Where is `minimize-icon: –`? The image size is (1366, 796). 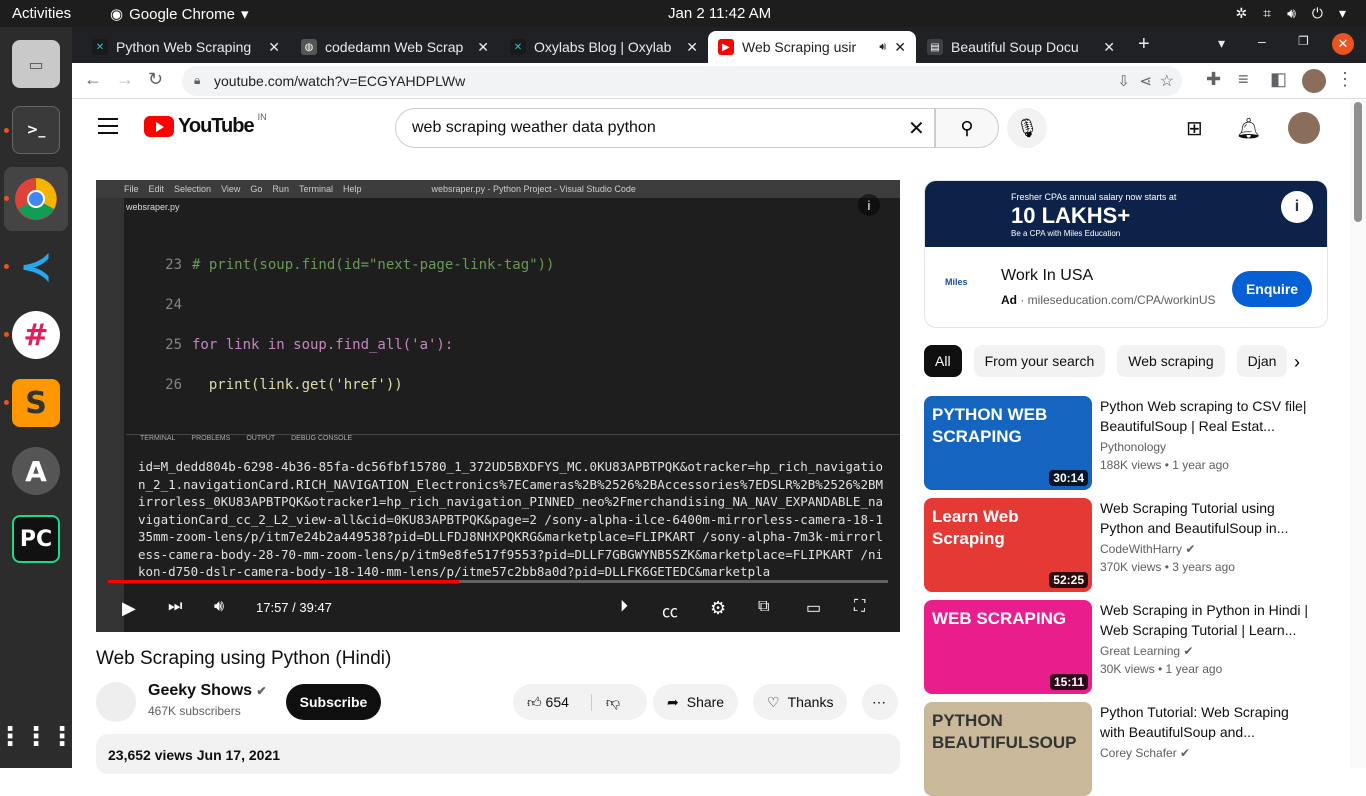
minimize-icon: – is located at coordinates (1262, 41).